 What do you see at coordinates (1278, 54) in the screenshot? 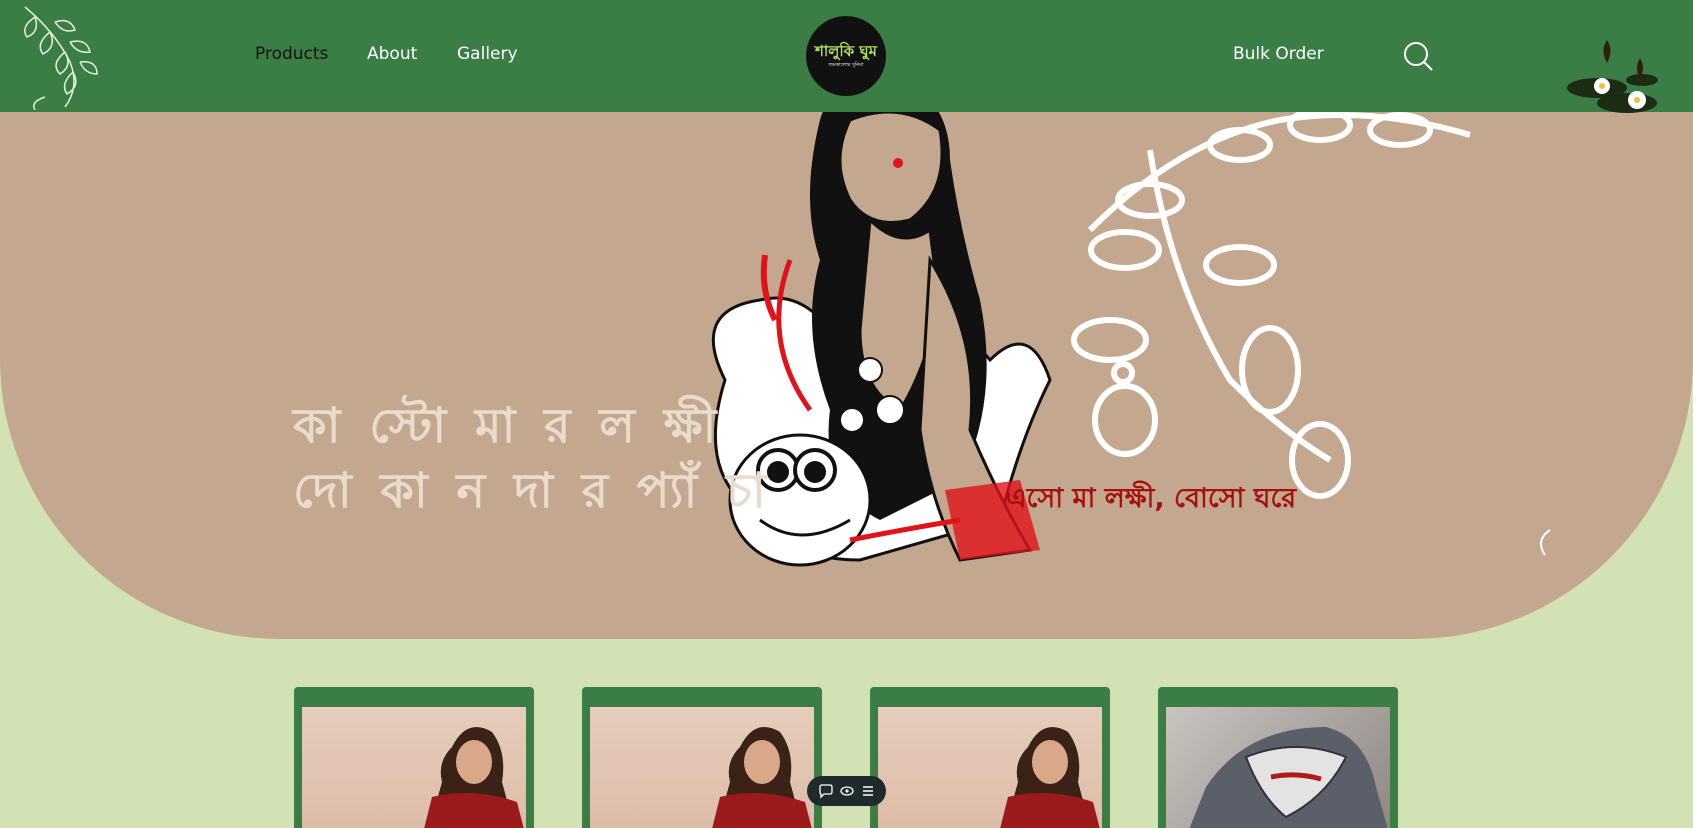
I see `nav-bulk-order: Bulk Order` at bounding box center [1278, 54].